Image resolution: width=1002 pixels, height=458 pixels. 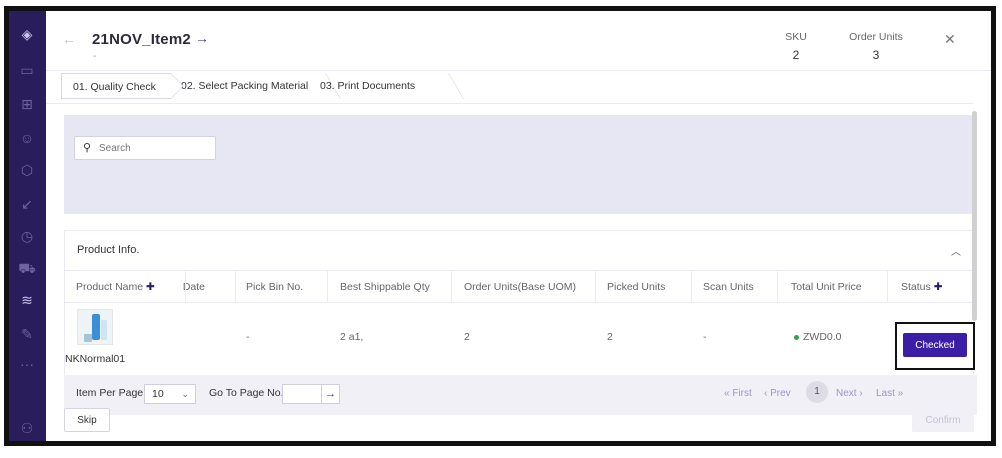 I want to click on grid-icon: ⊞, so click(x=27, y=104).